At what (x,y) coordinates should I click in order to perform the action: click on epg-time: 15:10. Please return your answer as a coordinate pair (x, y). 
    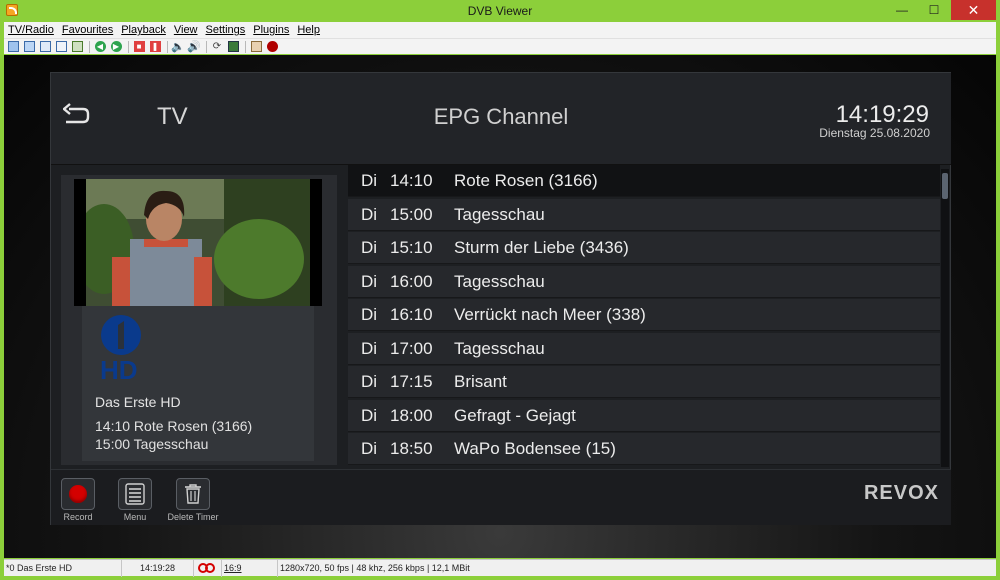
    Looking at the image, I should click on (411, 247).